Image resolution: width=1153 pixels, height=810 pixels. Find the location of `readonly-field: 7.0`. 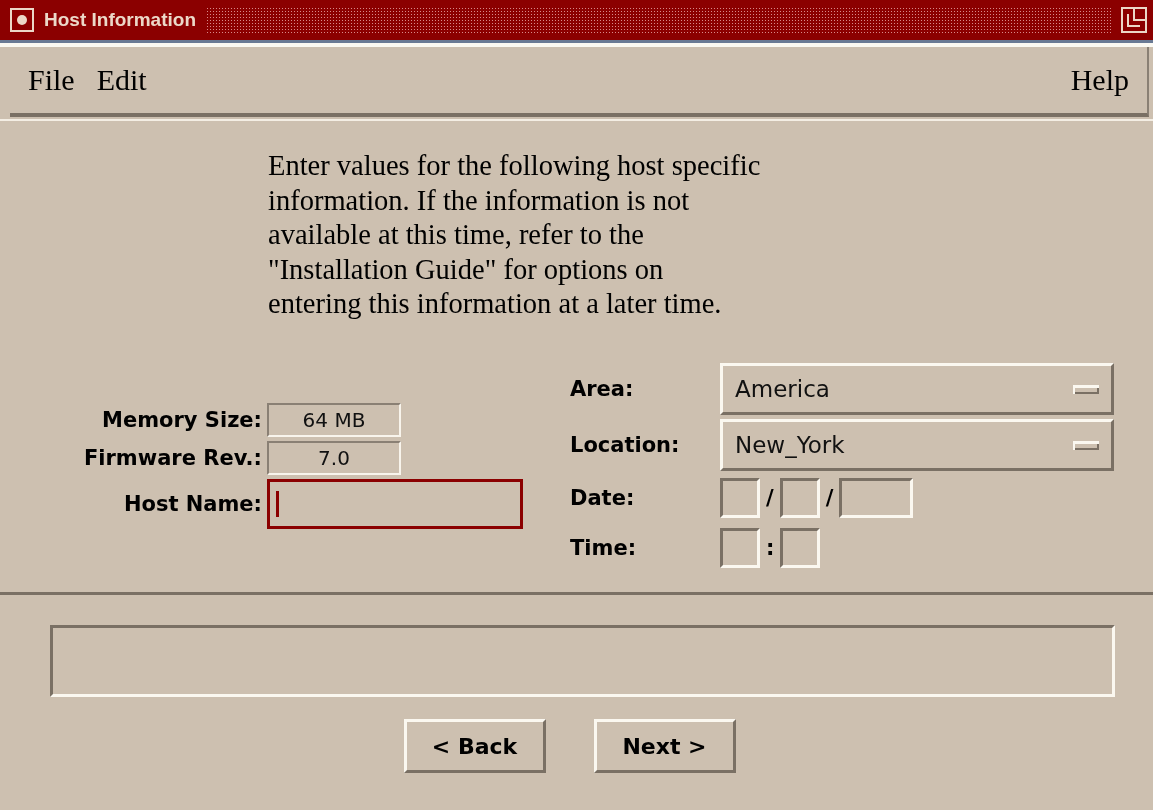

readonly-field: 7.0 is located at coordinates (334, 458).